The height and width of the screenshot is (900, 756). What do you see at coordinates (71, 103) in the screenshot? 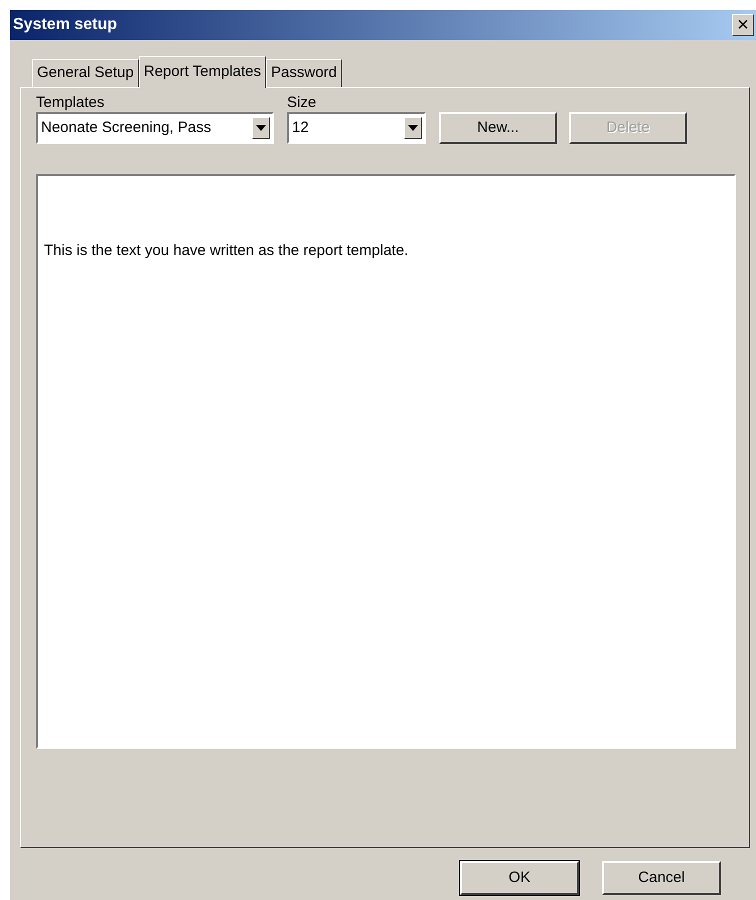
I see `field-label: Templates` at bounding box center [71, 103].